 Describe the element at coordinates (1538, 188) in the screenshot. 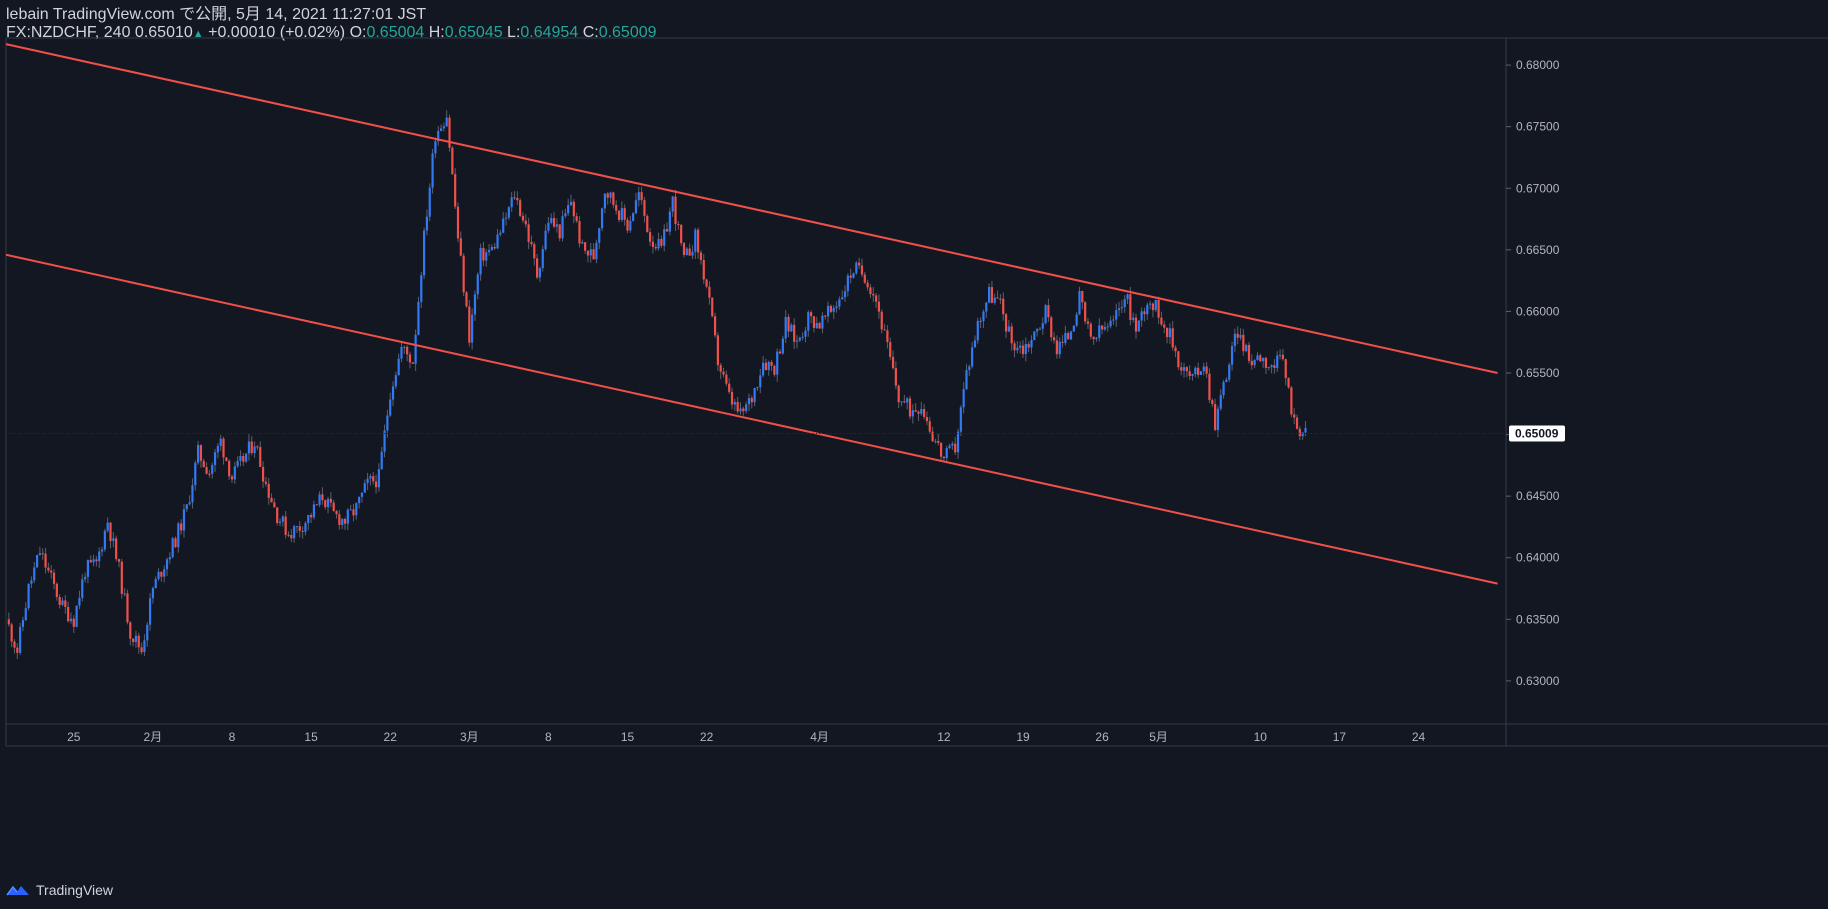

I see `y-tick-label: 0.67000` at that location.